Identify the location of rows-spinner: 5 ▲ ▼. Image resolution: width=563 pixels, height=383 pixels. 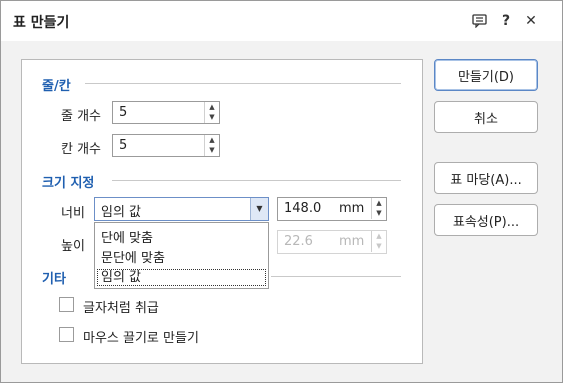
(166, 112).